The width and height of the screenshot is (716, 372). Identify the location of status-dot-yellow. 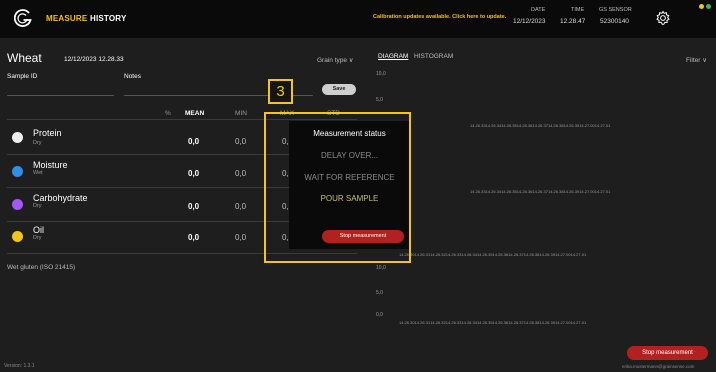
(701, 6).